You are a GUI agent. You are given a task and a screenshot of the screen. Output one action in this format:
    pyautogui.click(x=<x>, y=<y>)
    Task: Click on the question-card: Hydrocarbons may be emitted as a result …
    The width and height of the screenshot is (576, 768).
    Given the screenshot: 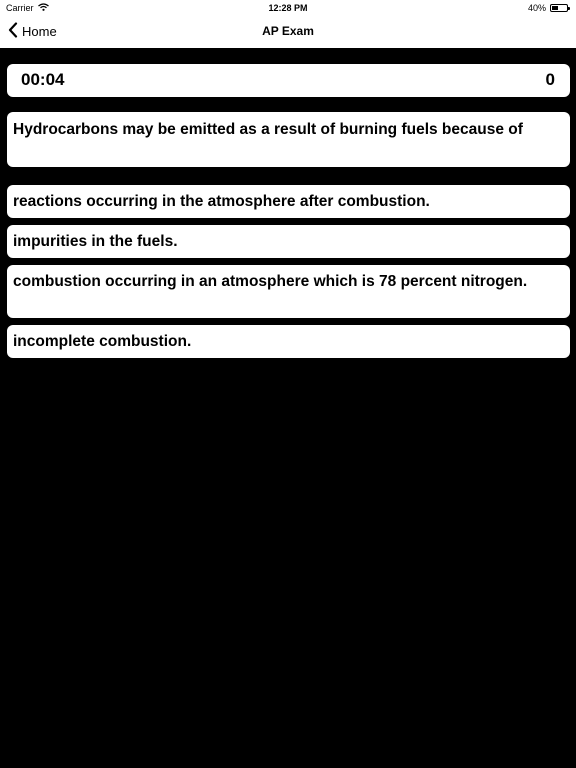 What is the action you would take?
    pyautogui.click(x=288, y=139)
    